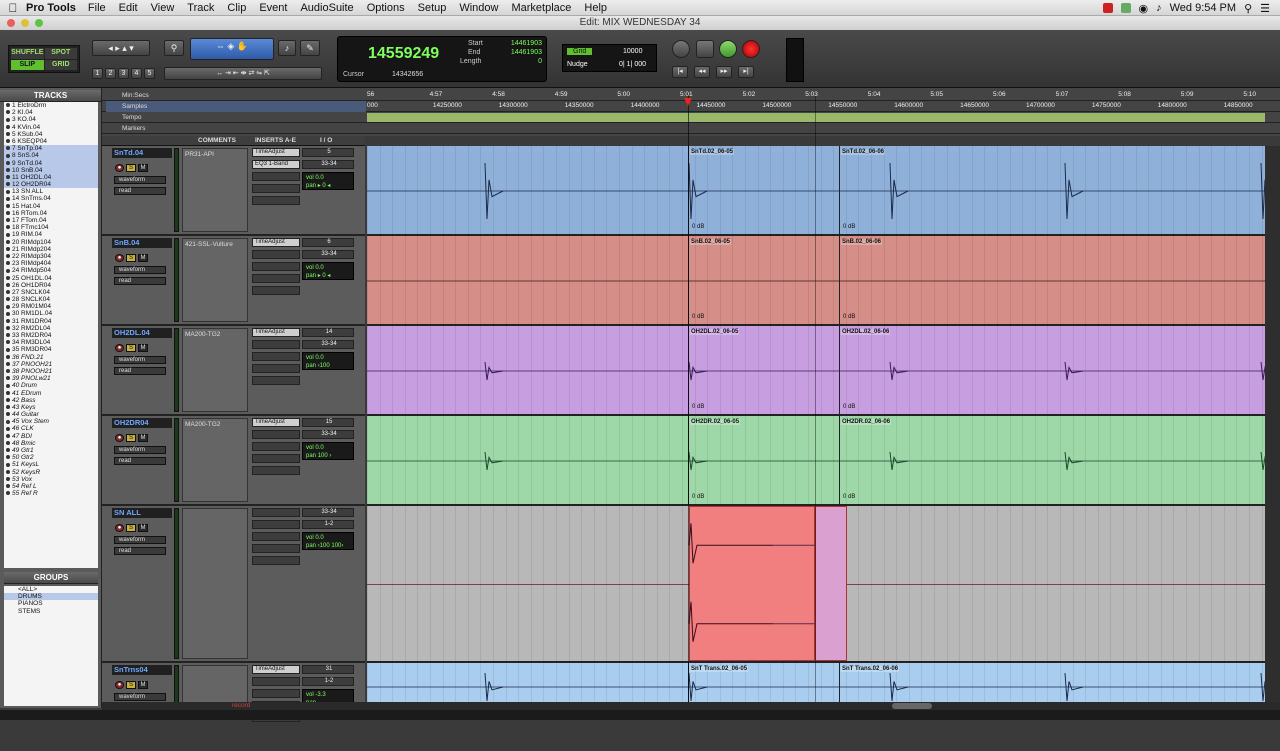  Describe the element at coordinates (215, 460) in the screenshot. I see `comments-field: MA200-TG2` at that location.